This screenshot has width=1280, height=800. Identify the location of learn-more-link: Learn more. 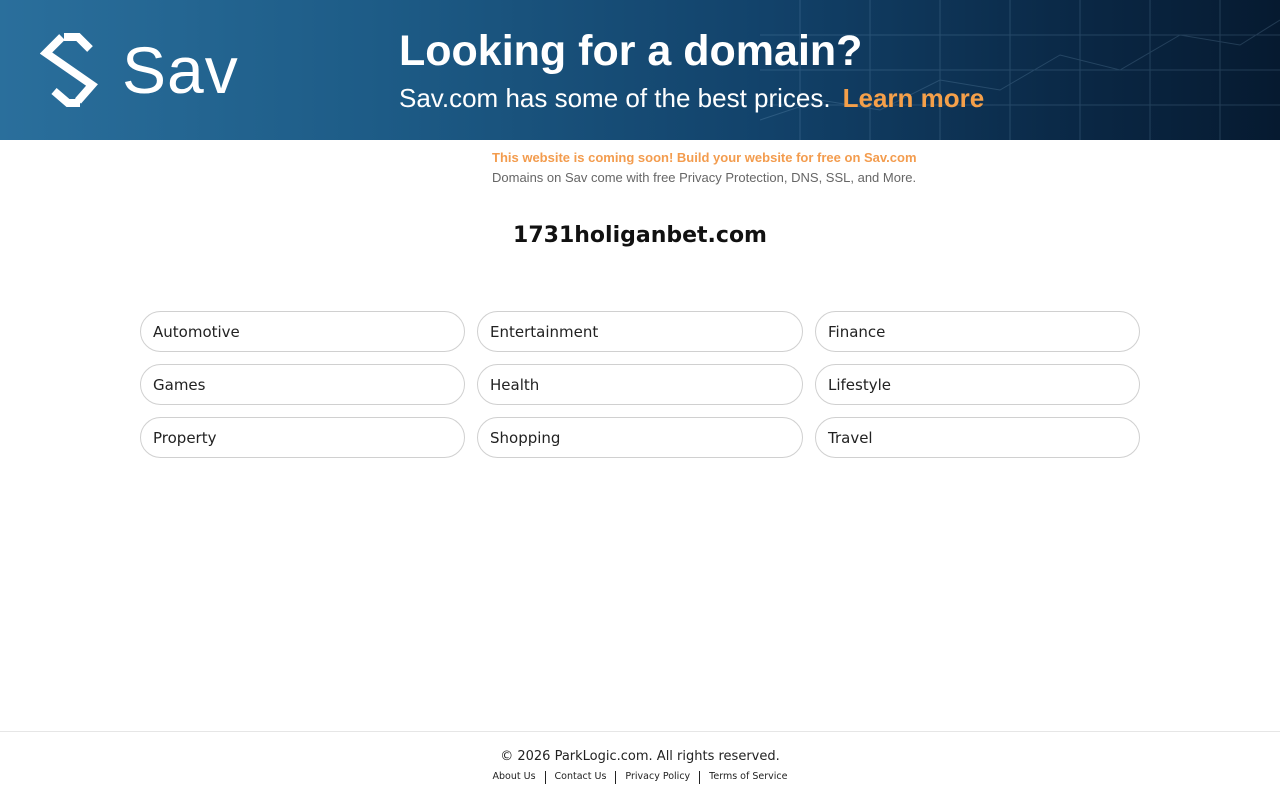
(914, 98).